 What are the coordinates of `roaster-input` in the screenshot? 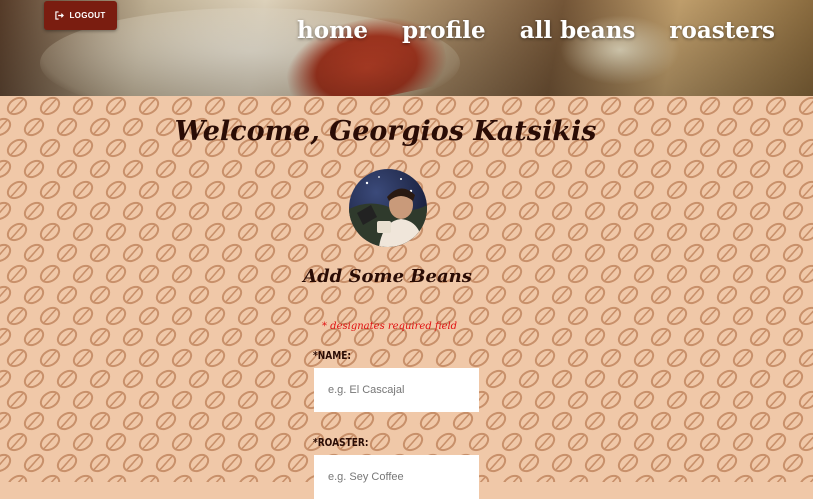 It's located at (396, 477).